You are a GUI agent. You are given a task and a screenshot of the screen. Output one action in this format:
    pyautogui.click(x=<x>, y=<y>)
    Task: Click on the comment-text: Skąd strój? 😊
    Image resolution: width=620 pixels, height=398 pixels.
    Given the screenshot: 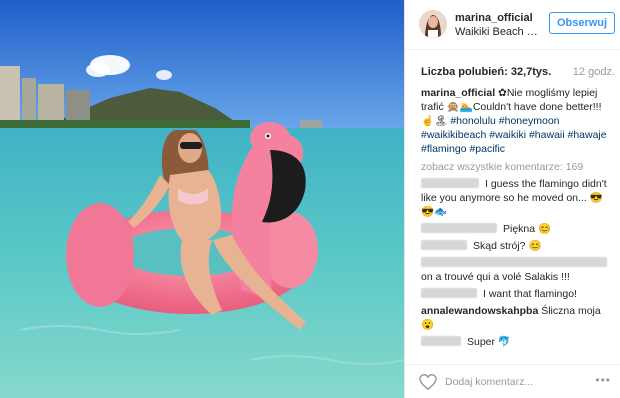 What is the action you would take?
    pyautogui.click(x=507, y=246)
    